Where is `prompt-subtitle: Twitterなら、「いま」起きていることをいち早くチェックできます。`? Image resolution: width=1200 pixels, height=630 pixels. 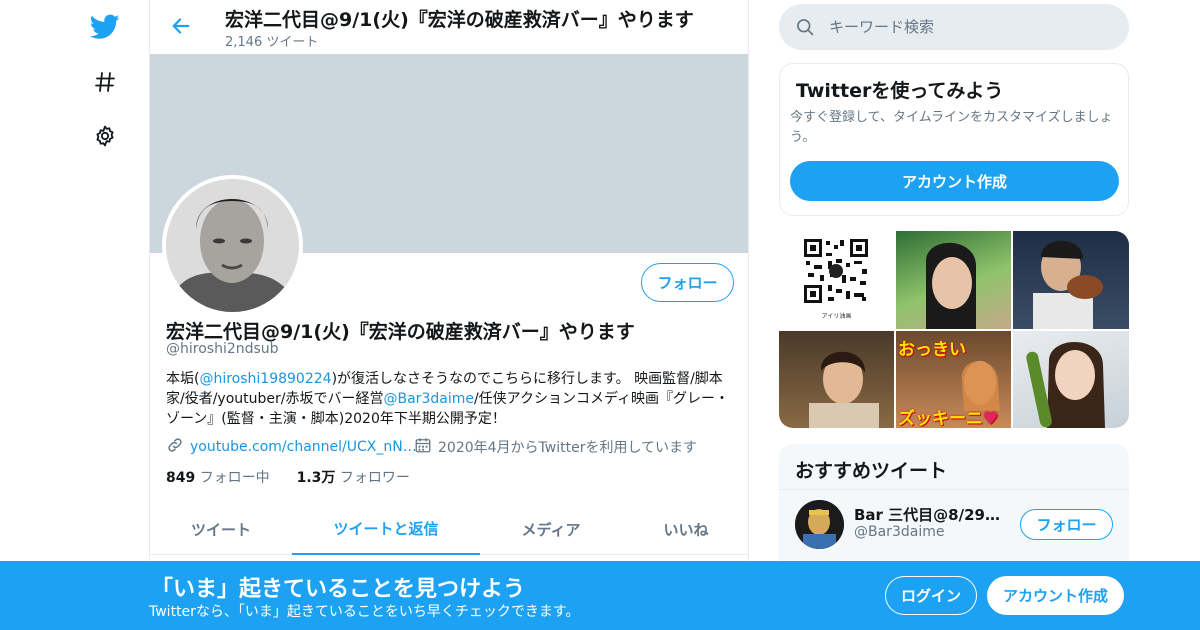
prompt-subtitle: Twitterなら、「いま」起きていることをいち早くチェックできます。 is located at coordinates (364, 612).